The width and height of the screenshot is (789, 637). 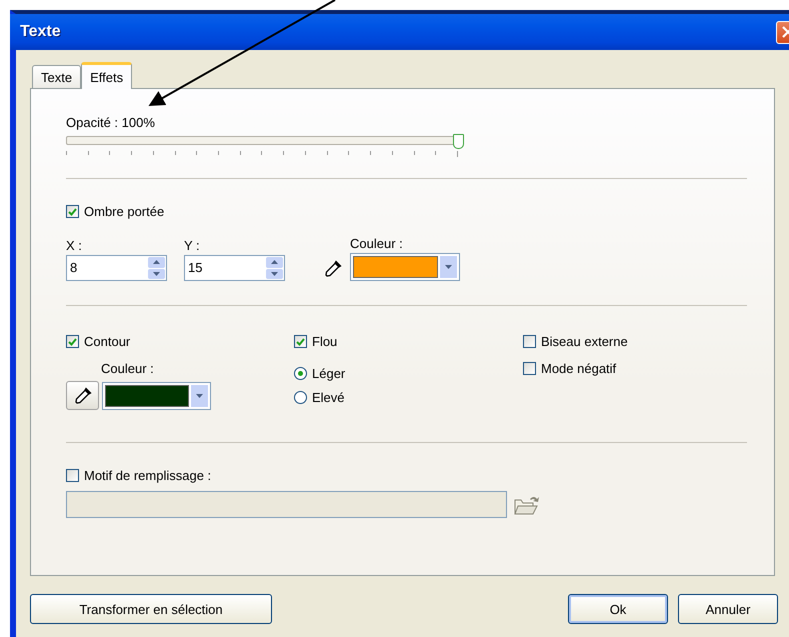 I want to click on y-field: 15, so click(x=234, y=268).